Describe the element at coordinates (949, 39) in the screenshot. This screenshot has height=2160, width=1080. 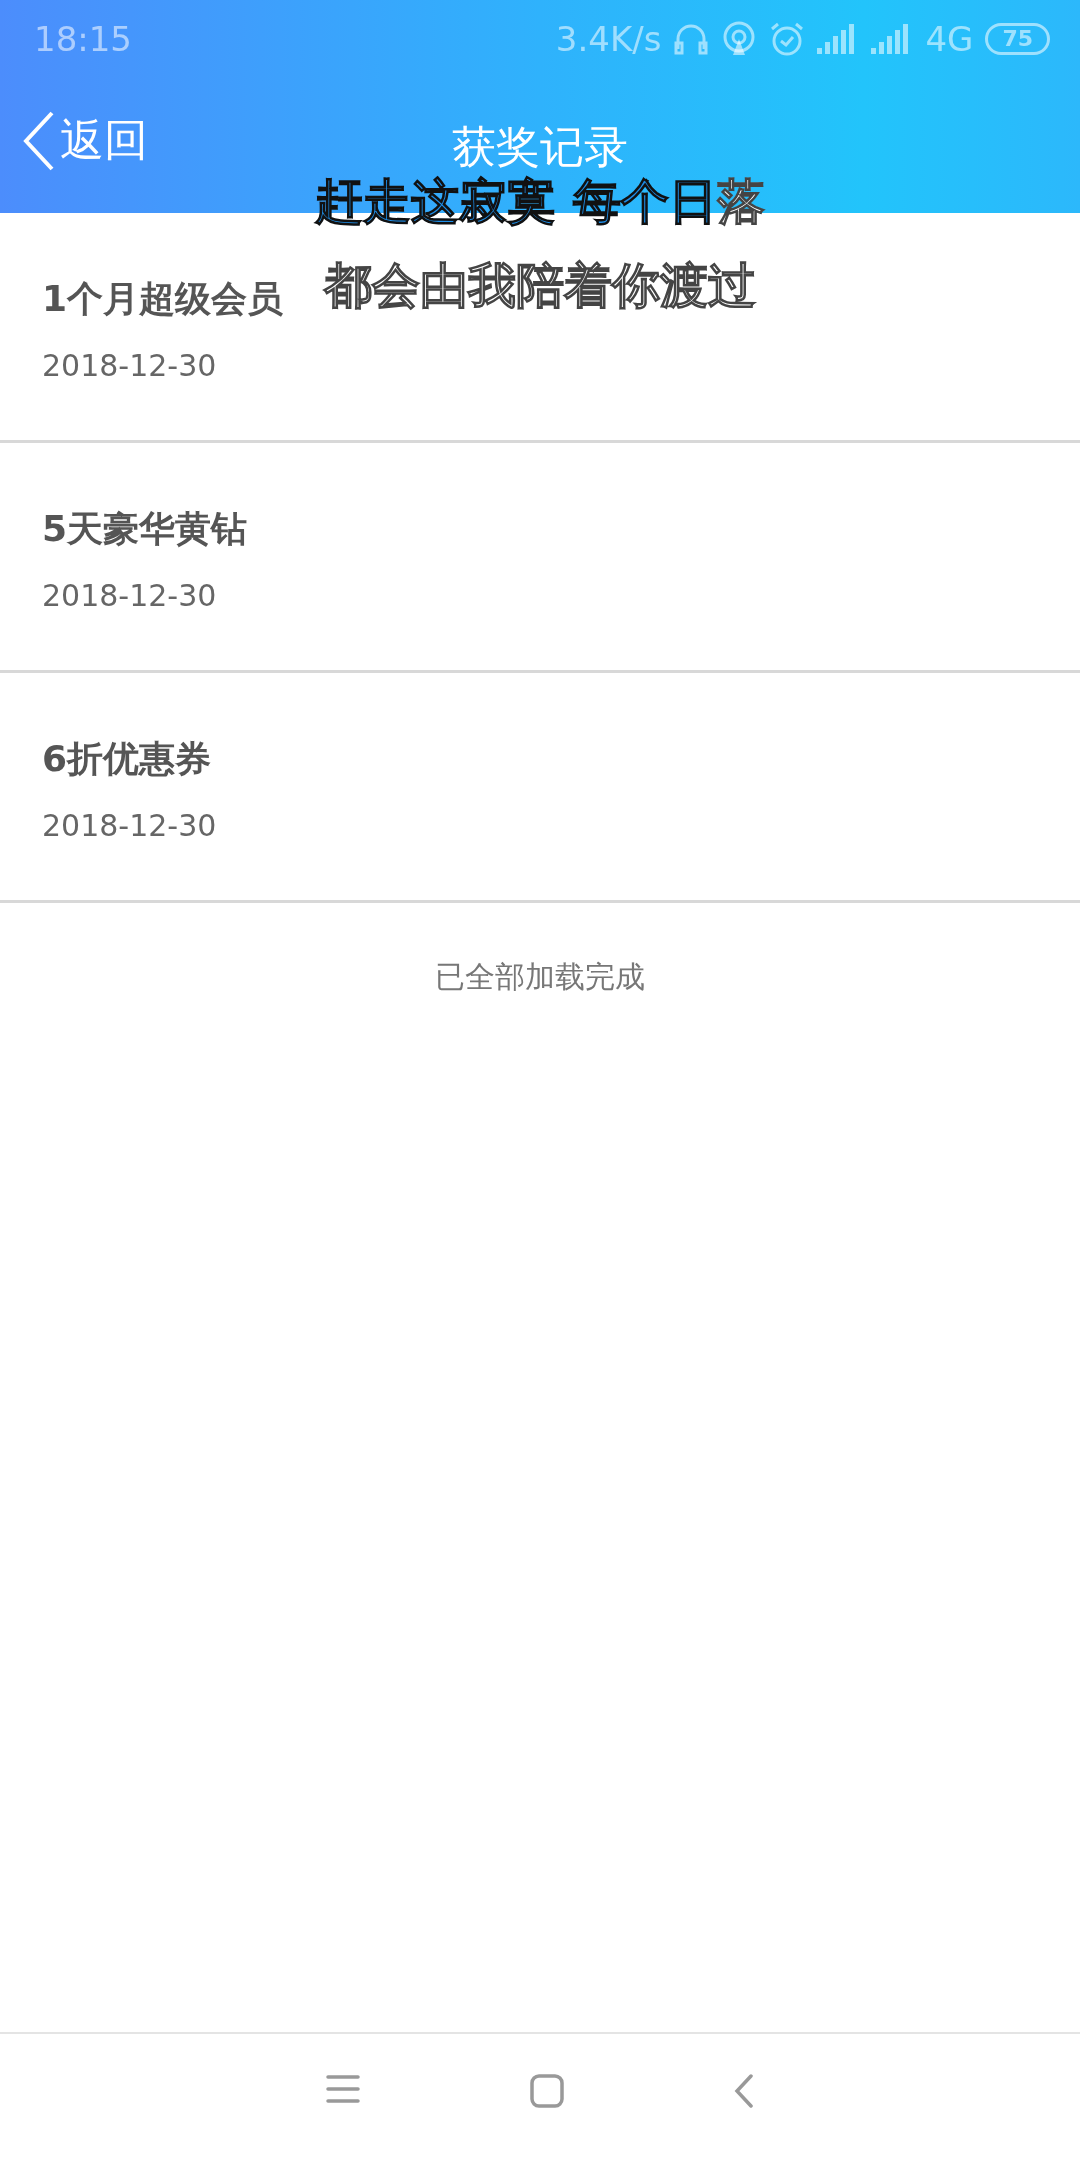
I see `network-type: 4G` at that location.